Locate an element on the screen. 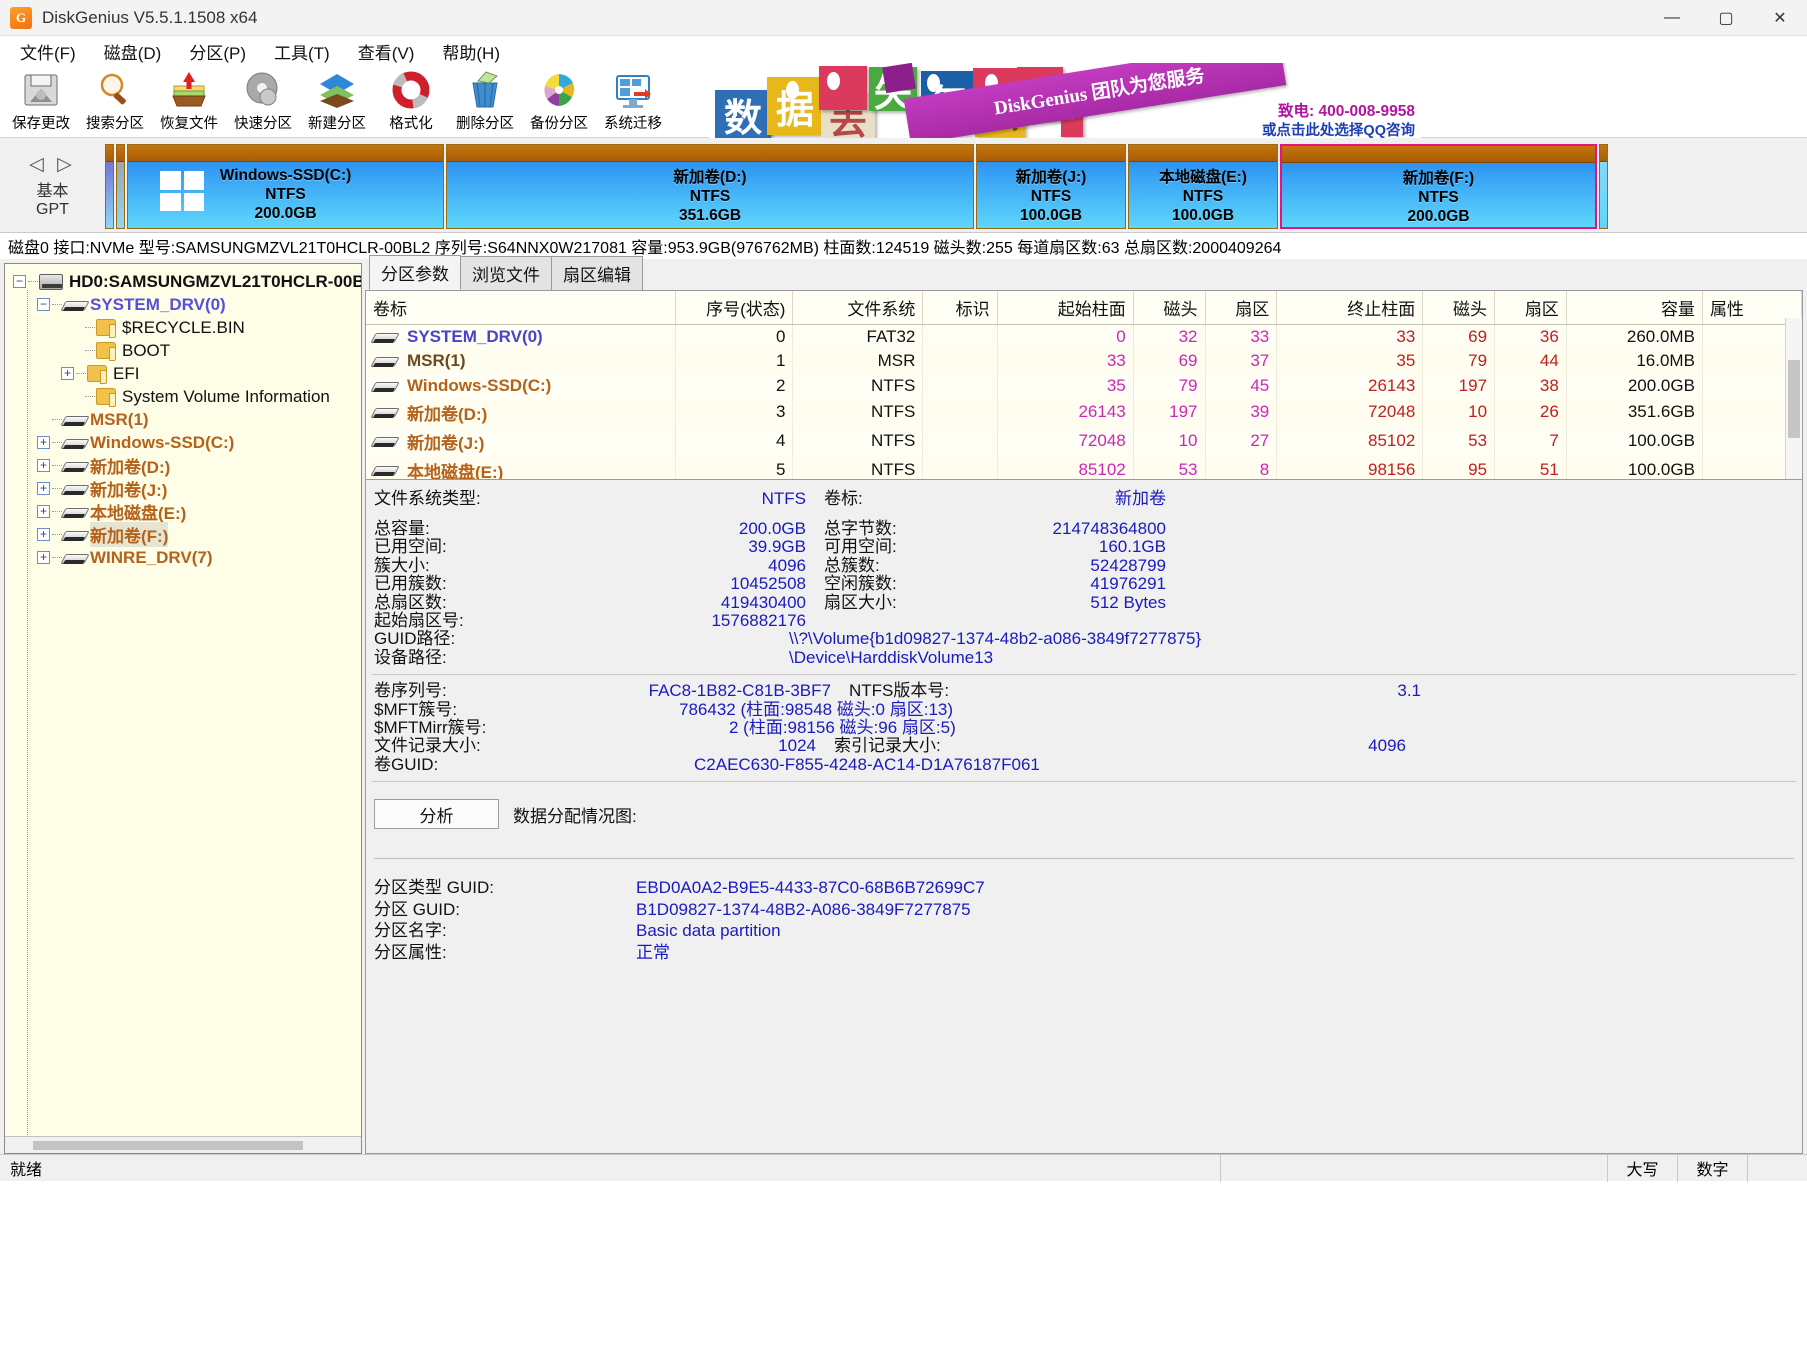 Image resolution: width=1807 pixels, height=1360 pixels. tree-node-efi: + EFI is located at coordinates (187, 373).